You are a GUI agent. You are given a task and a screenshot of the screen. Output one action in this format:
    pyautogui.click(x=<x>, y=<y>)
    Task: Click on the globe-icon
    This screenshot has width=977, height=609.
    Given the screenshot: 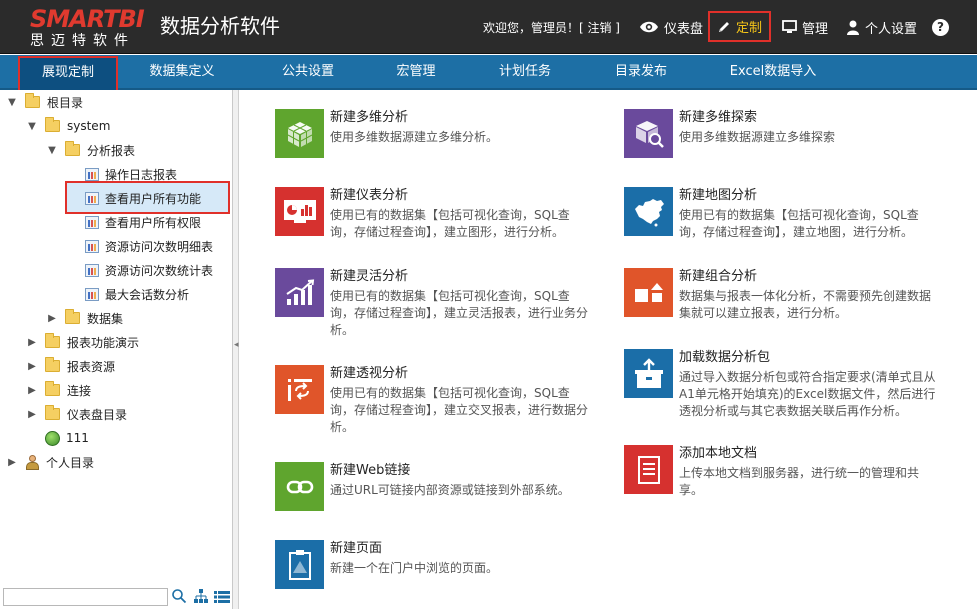 What is the action you would take?
    pyautogui.click(x=52, y=438)
    